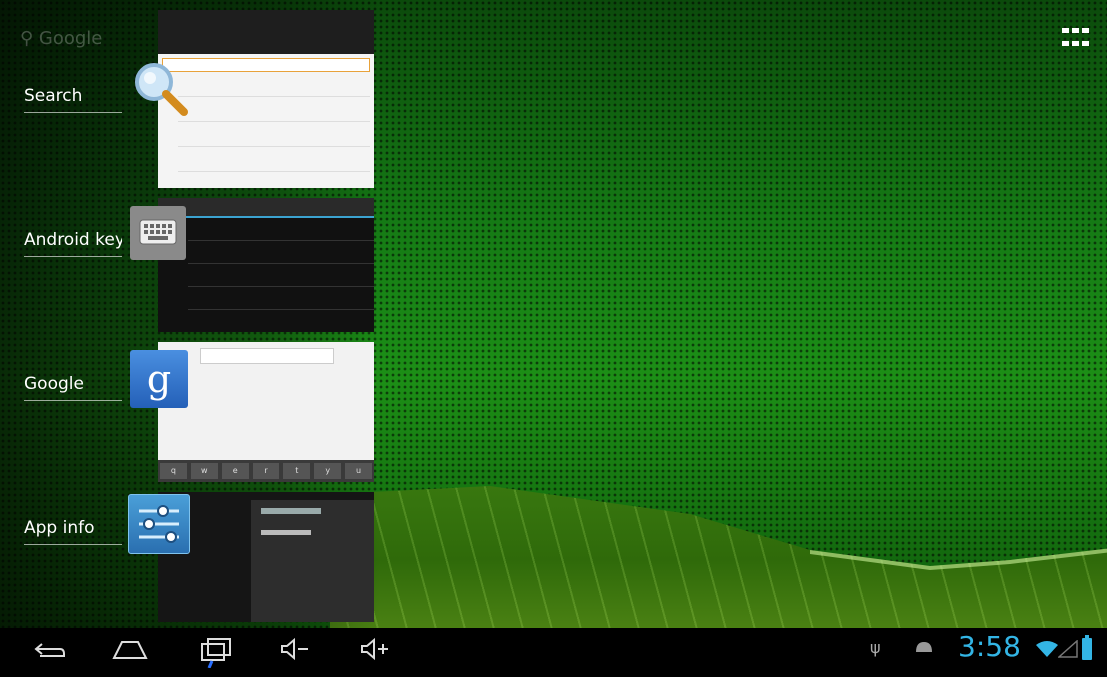 Image resolution: width=1107 pixels, height=677 pixels. What do you see at coordinates (73, 243) in the screenshot?
I see `recent-app-label-keyboard: Android keyboard` at bounding box center [73, 243].